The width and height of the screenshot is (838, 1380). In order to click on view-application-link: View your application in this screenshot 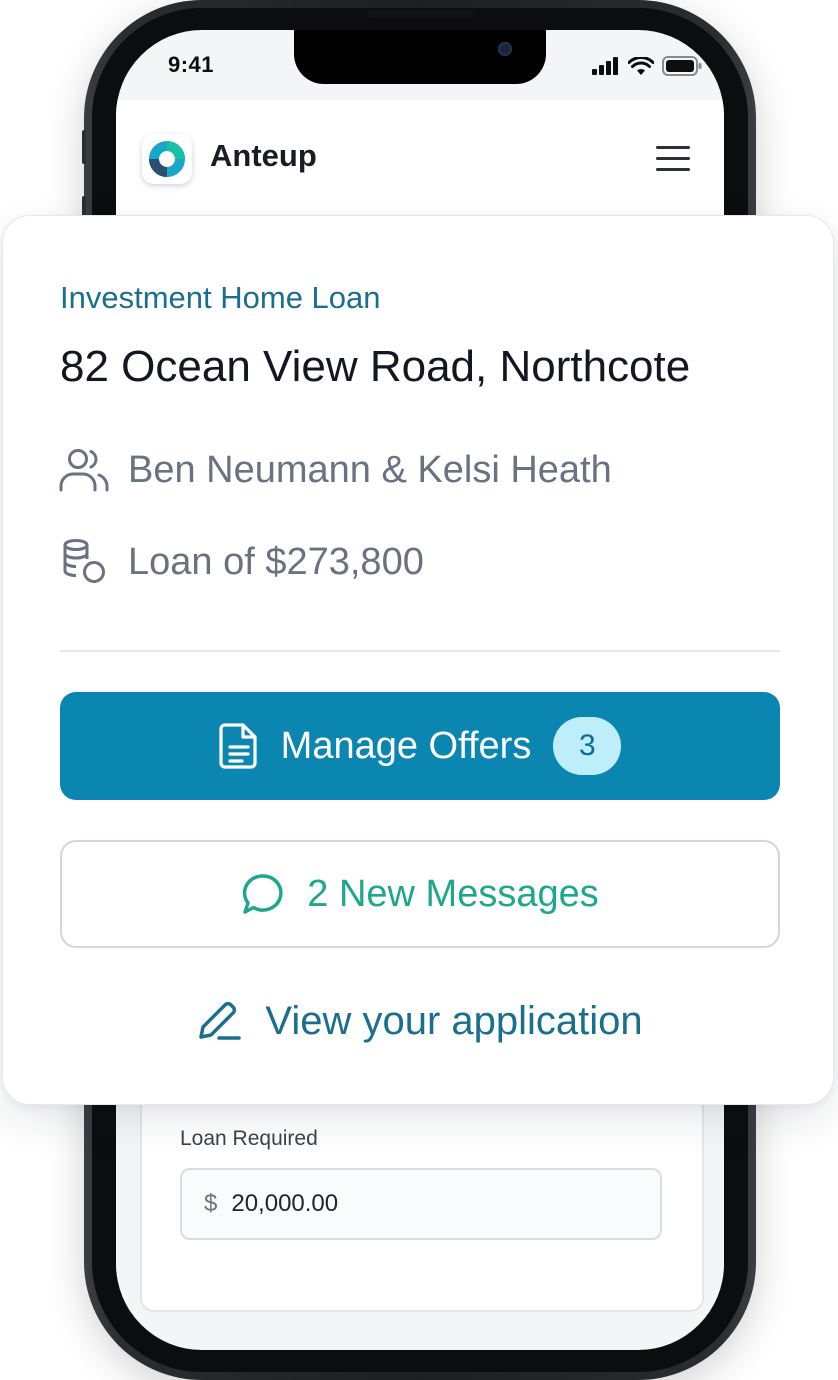, I will do `click(420, 1021)`.